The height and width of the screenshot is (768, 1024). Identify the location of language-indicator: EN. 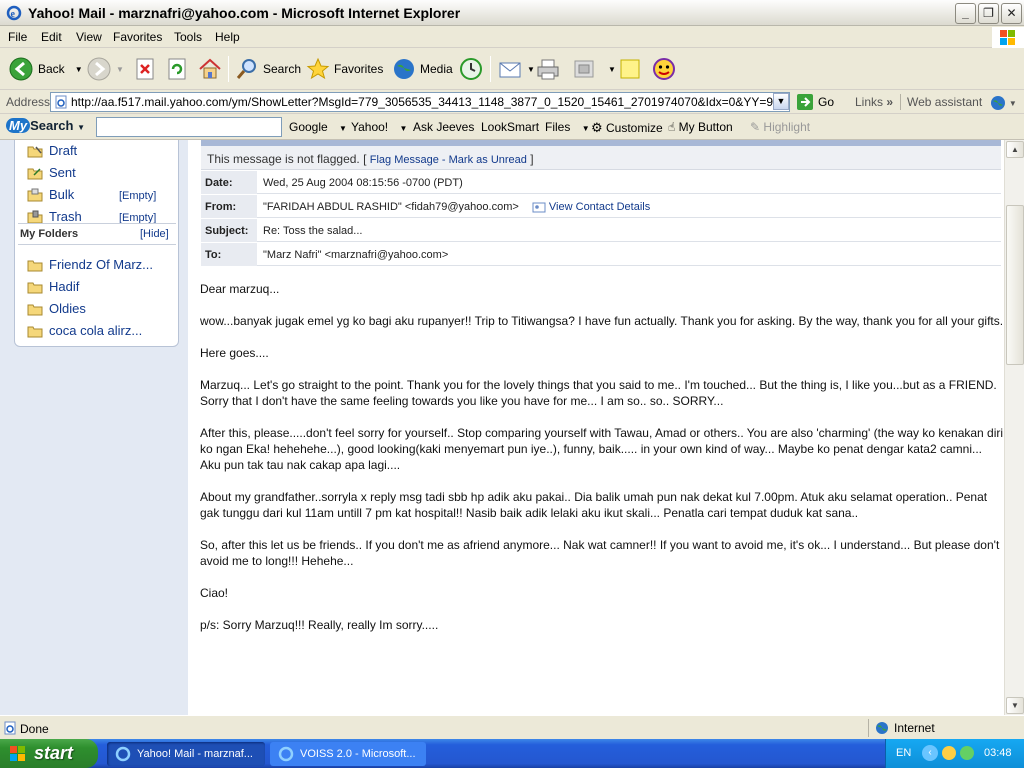
(903, 753).